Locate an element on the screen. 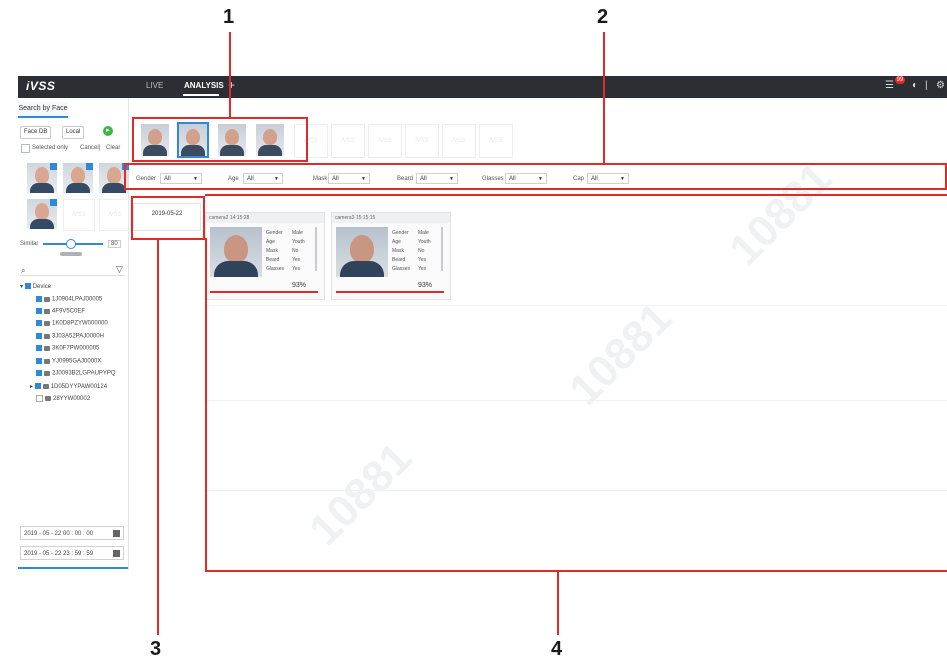 The image size is (947, 664). device-search-input is located at coordinates (72, 269).